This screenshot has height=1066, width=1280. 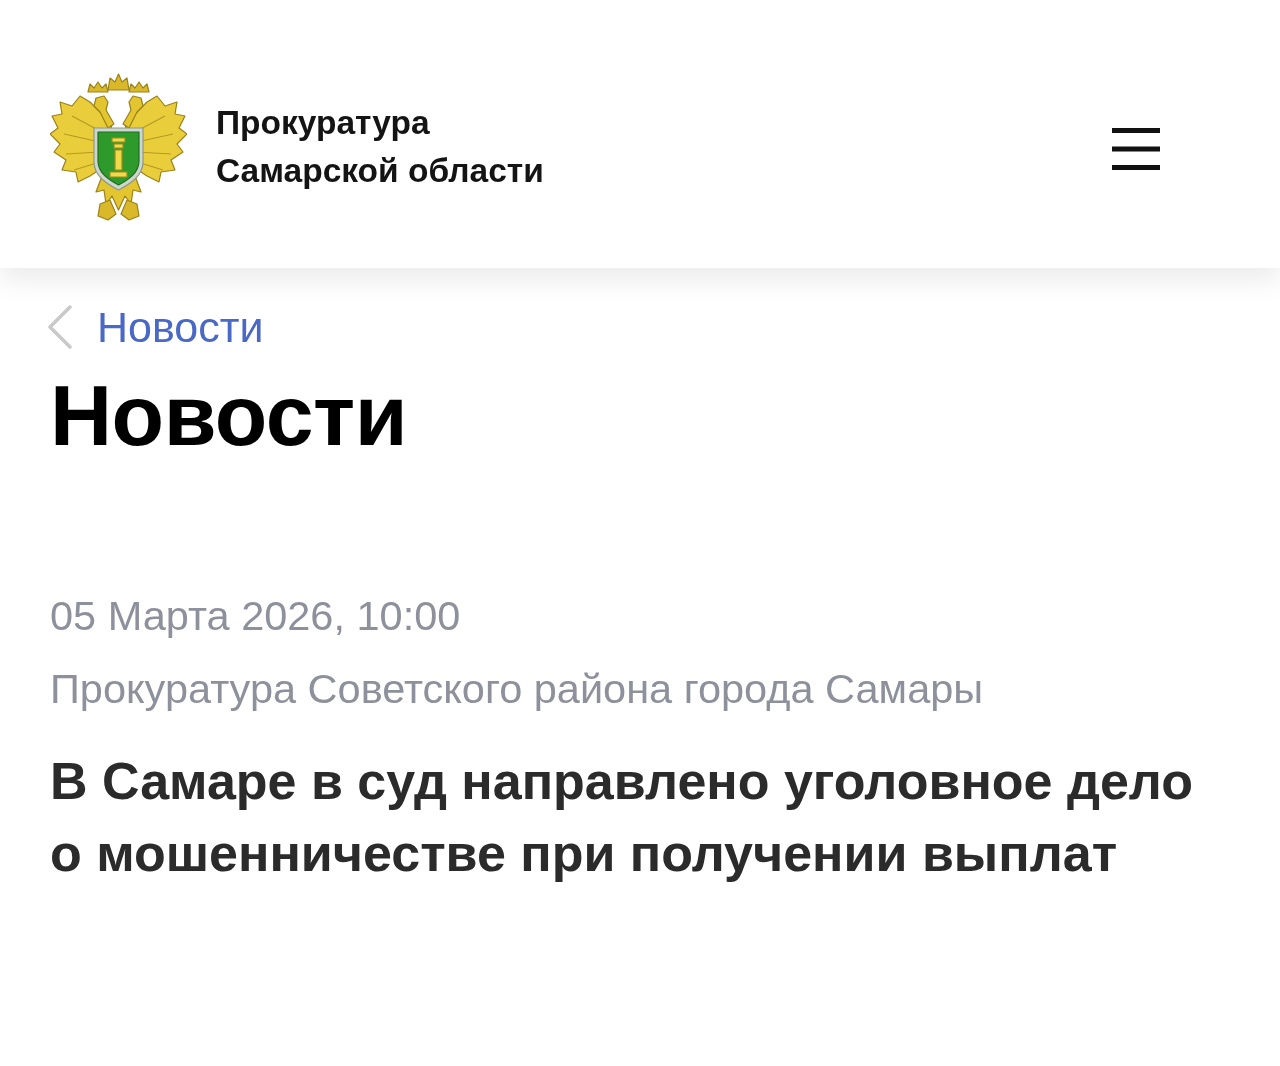 I want to click on chevron-left-icon, so click(x=60, y=327).